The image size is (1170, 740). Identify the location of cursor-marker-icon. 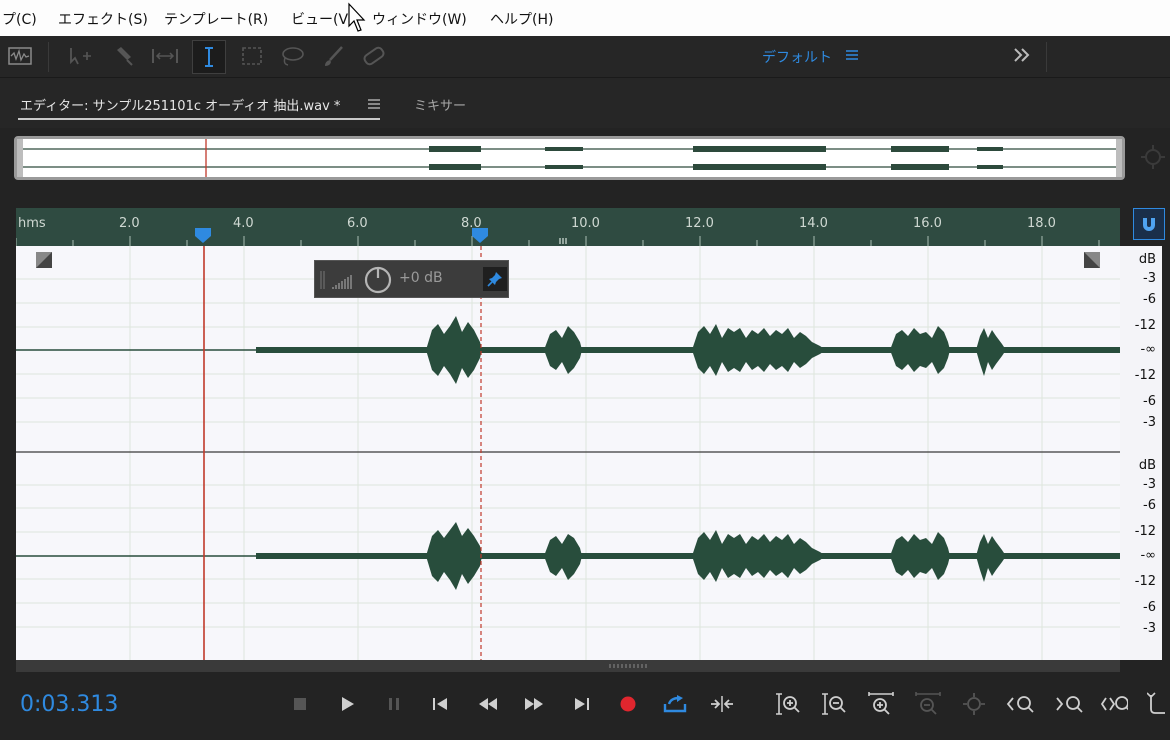
(480, 235).